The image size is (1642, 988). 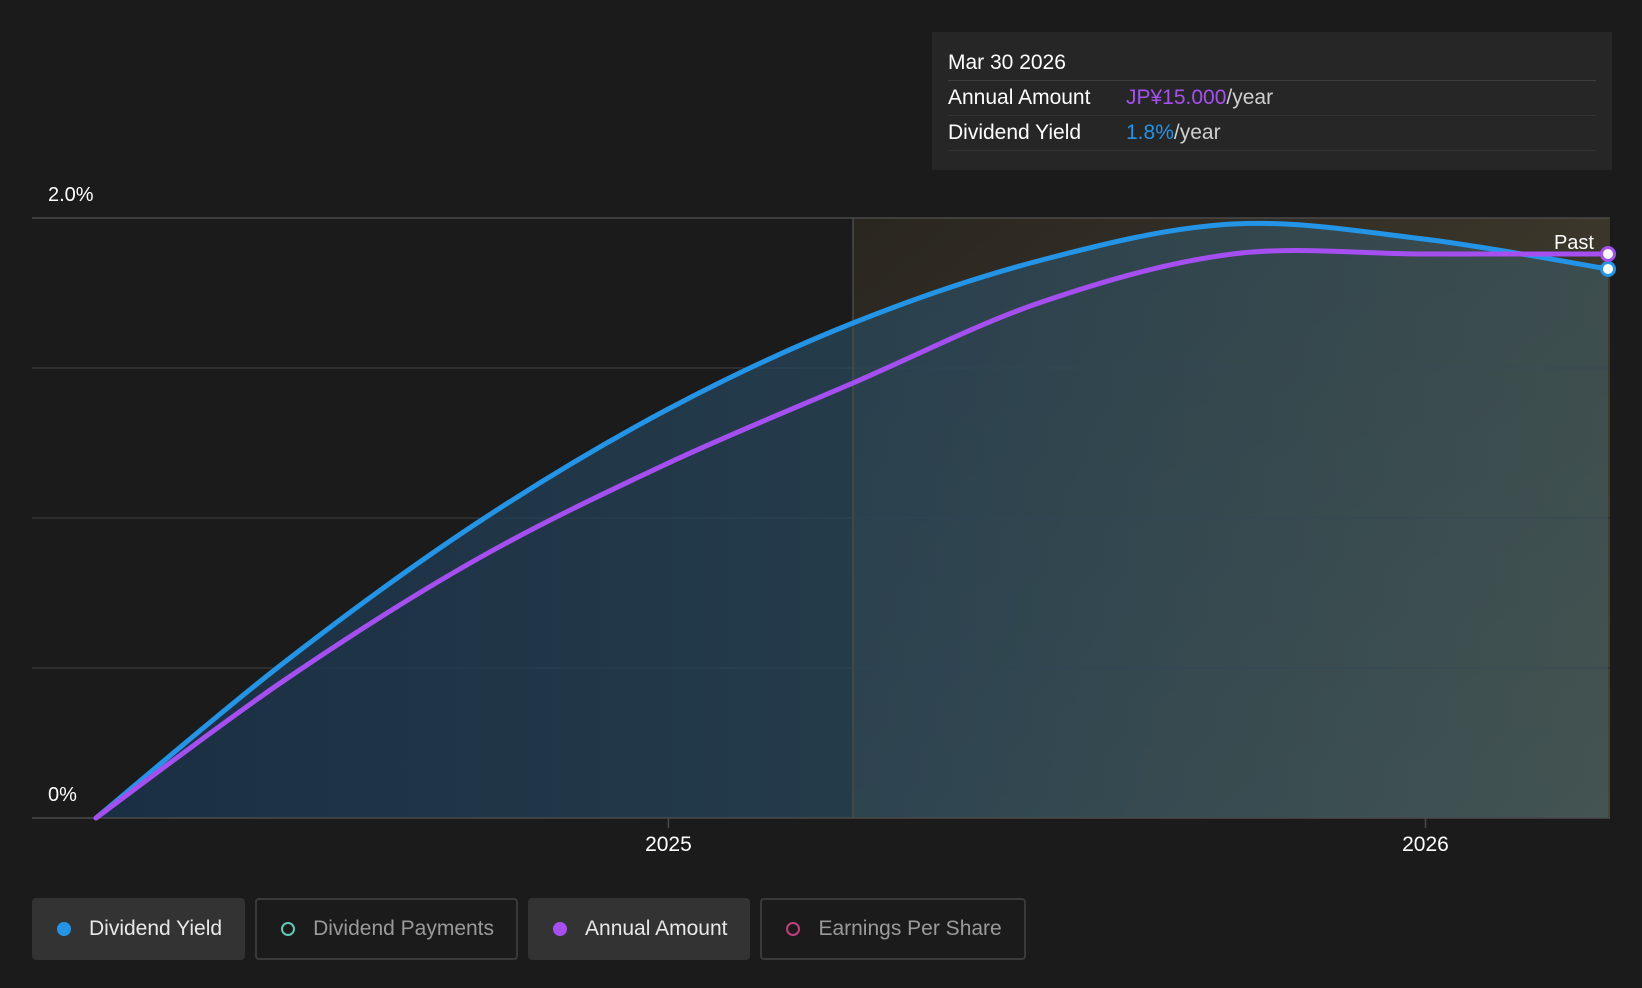 I want to click on legend-toggle-annual-amount: Annual Amount, so click(x=639, y=929).